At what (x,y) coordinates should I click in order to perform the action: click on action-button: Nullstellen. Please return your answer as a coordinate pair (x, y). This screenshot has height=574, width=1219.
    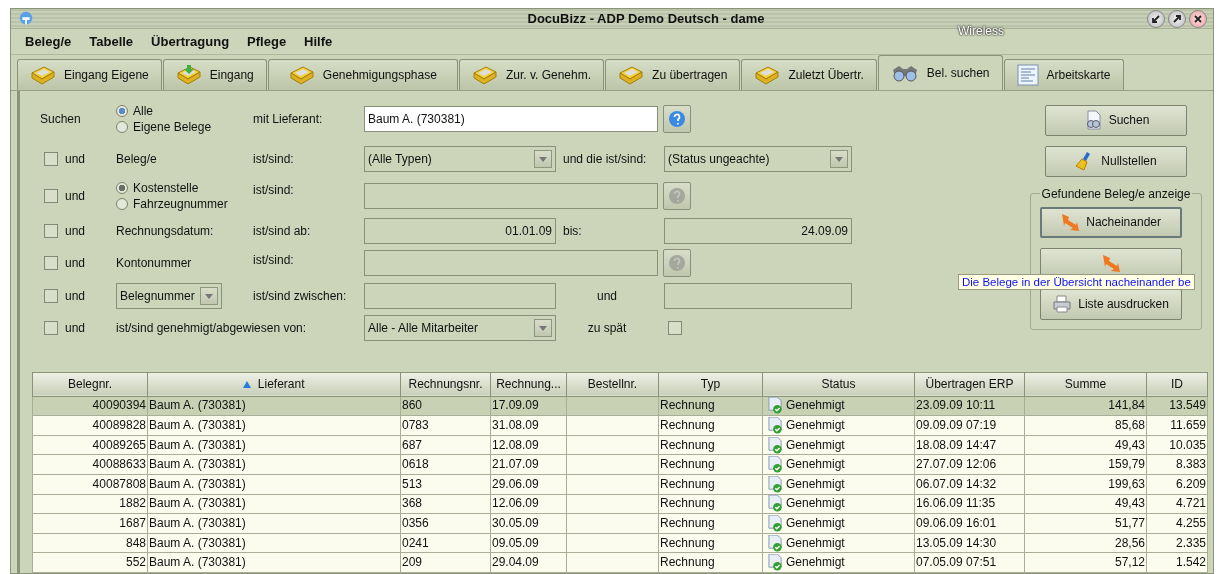
    Looking at the image, I should click on (1116, 161).